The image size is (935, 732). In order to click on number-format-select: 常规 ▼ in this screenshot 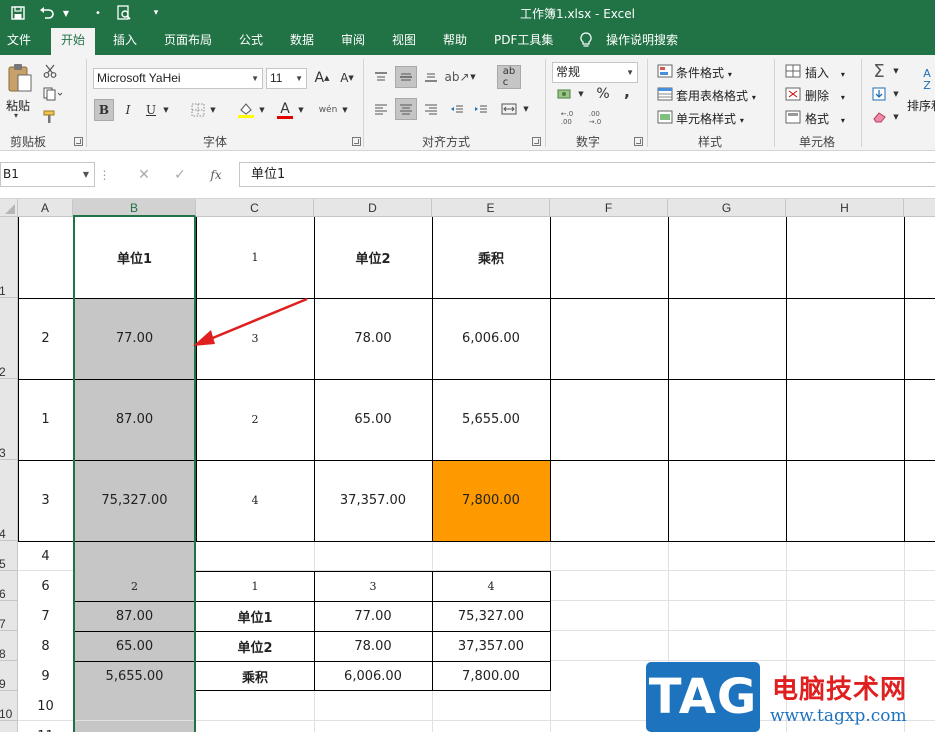, I will do `click(595, 72)`.